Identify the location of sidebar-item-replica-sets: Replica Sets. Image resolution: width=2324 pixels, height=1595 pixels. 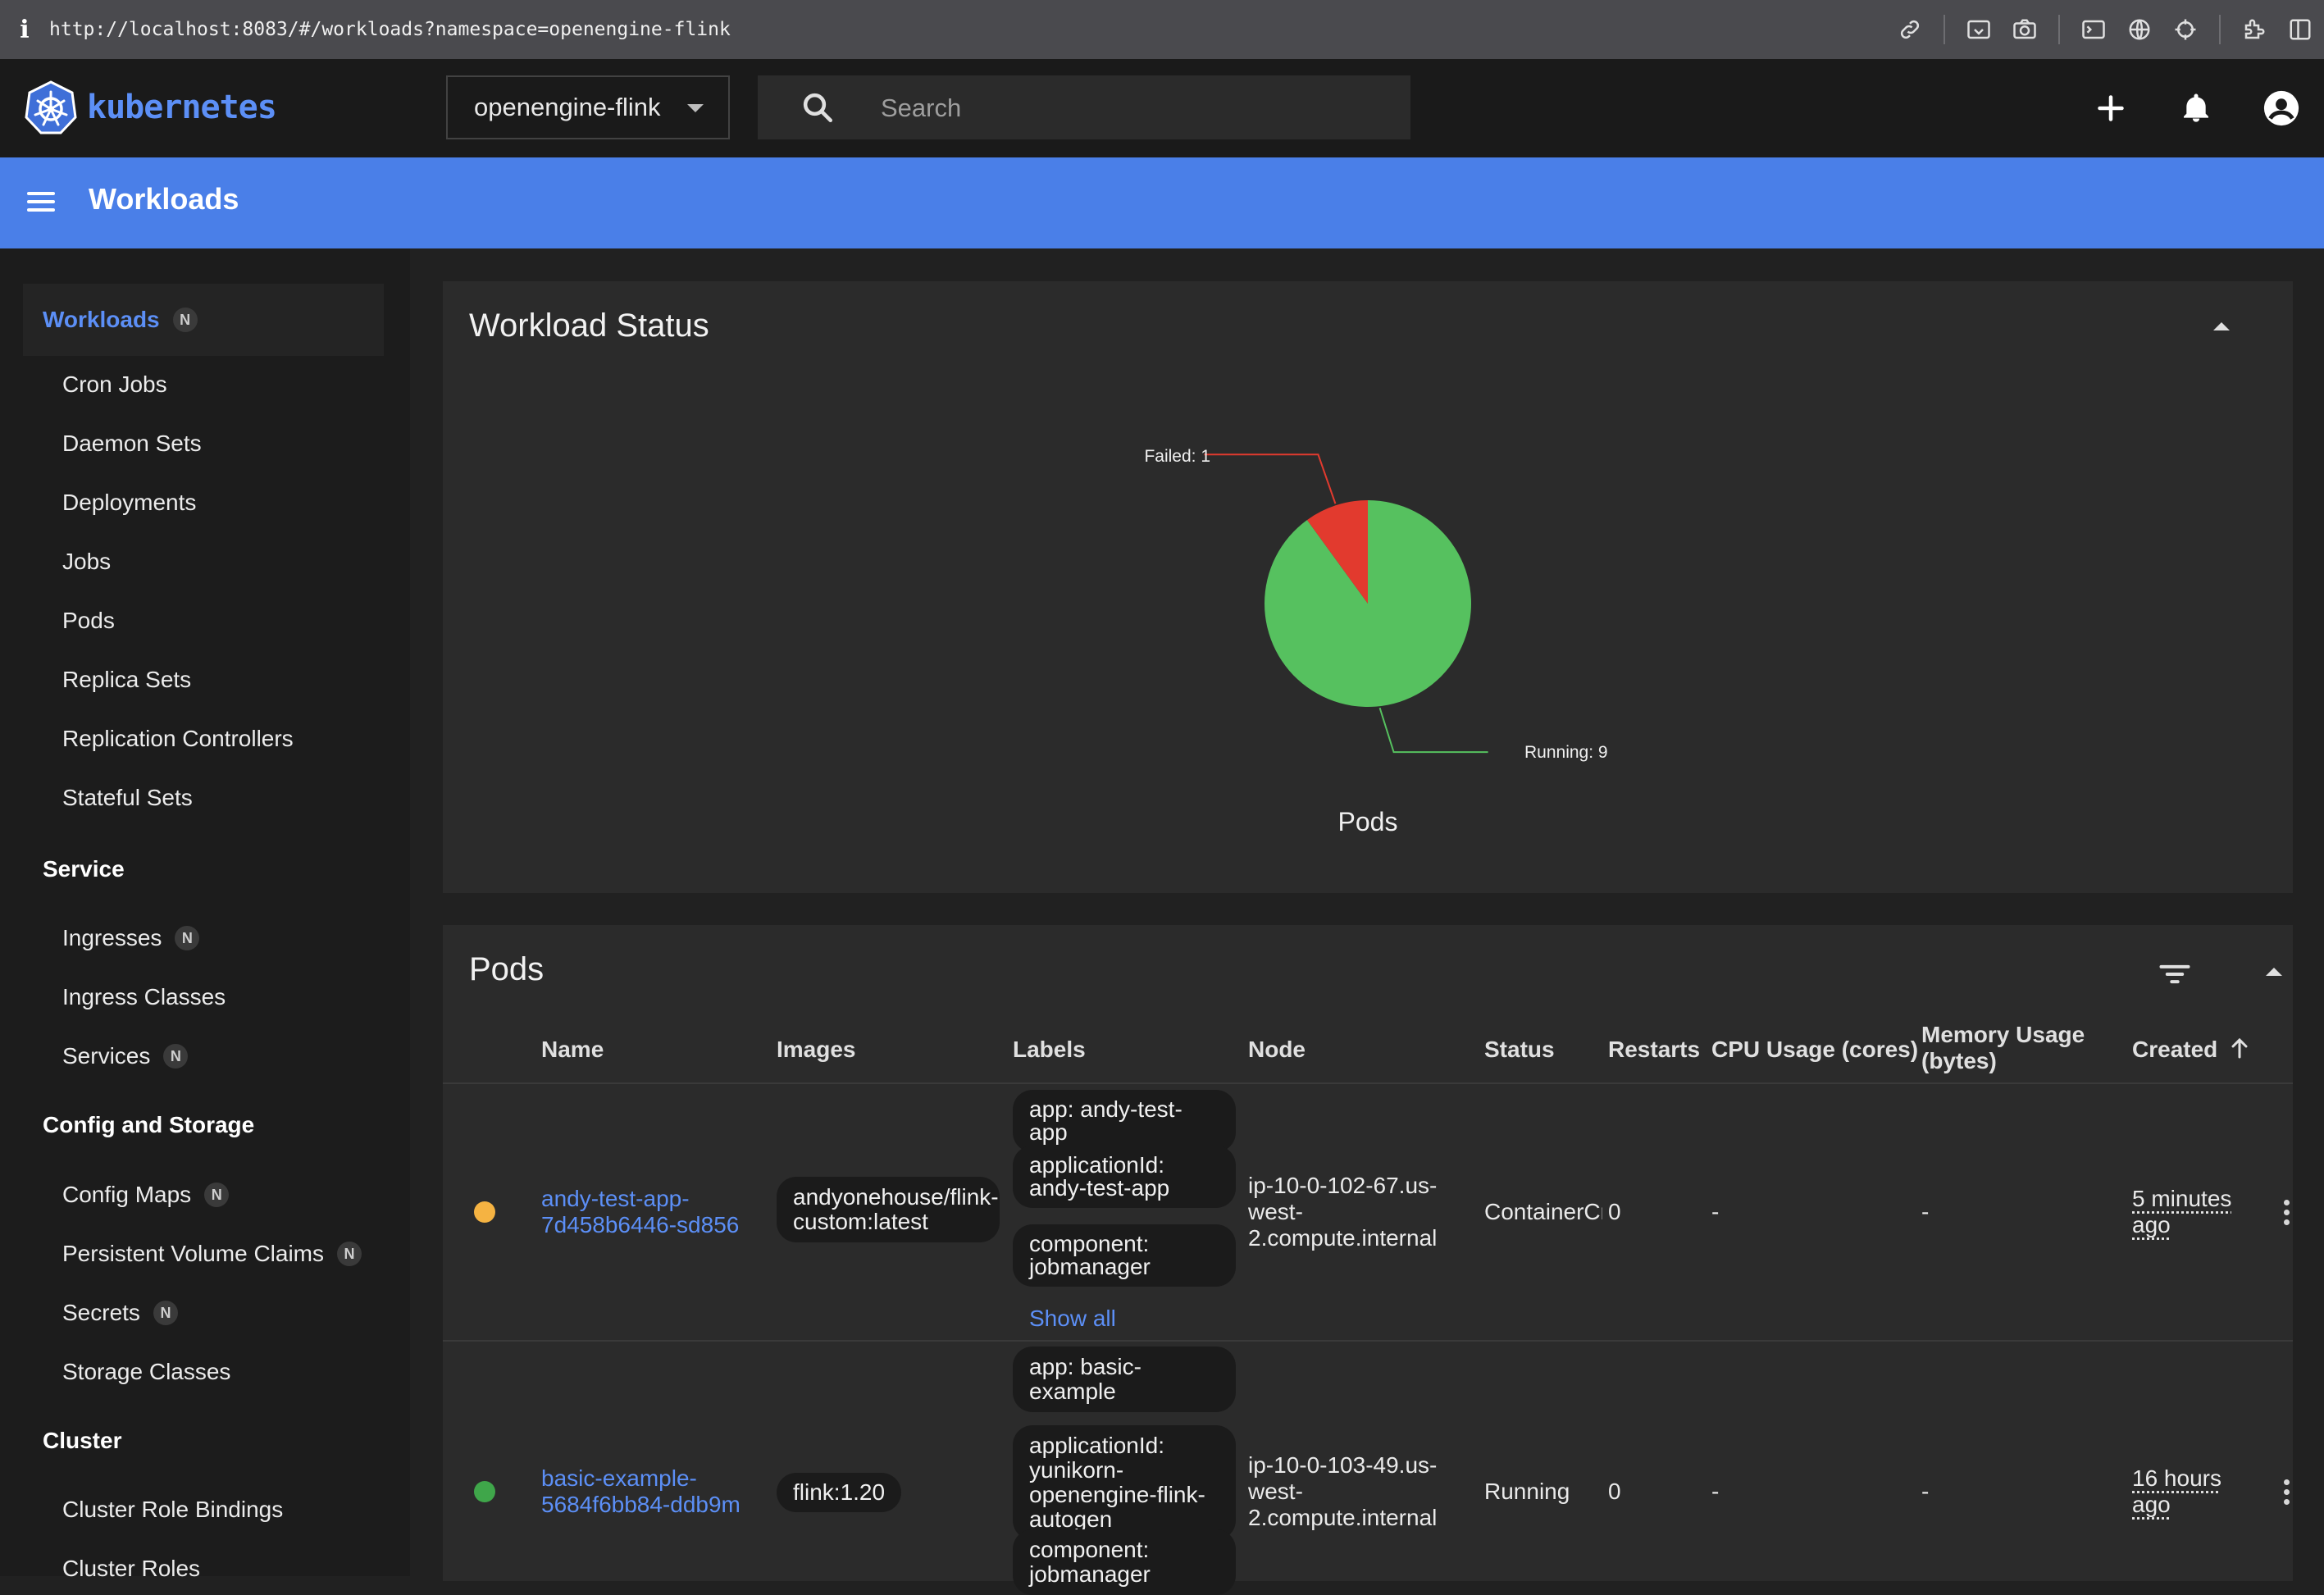
(126, 680).